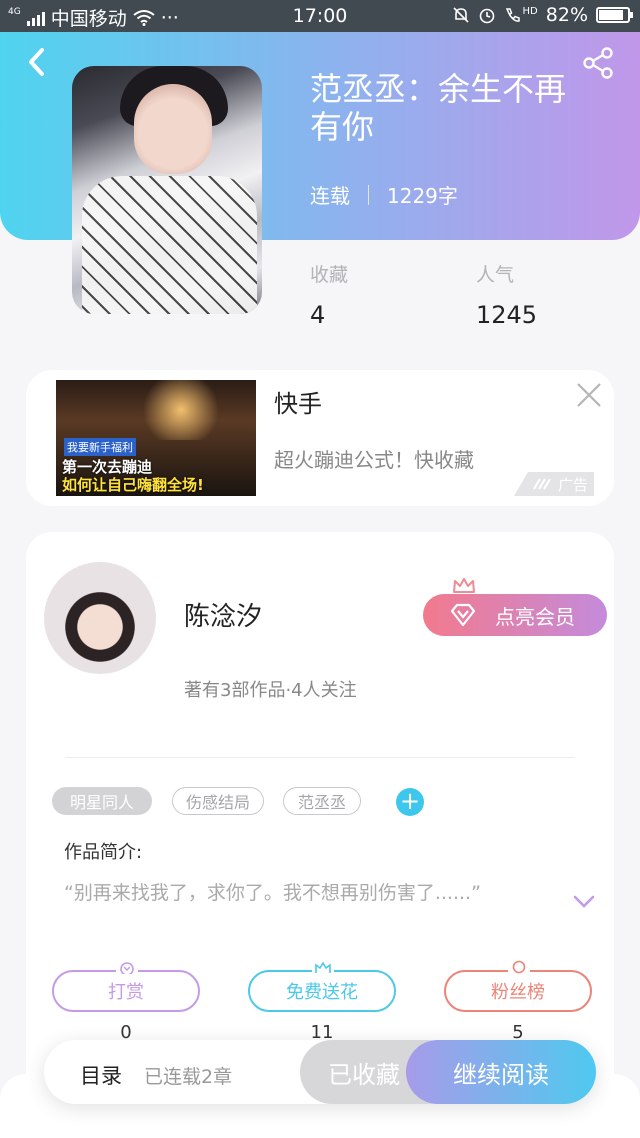 This screenshot has height=1138, width=640. What do you see at coordinates (223, 614) in the screenshot?
I see `author-name: 陈淰汐` at bounding box center [223, 614].